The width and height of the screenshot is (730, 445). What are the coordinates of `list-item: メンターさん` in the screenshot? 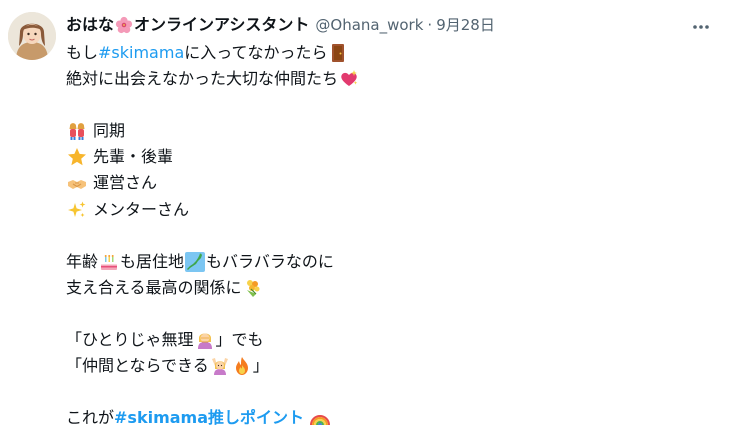 It's located at (386, 210).